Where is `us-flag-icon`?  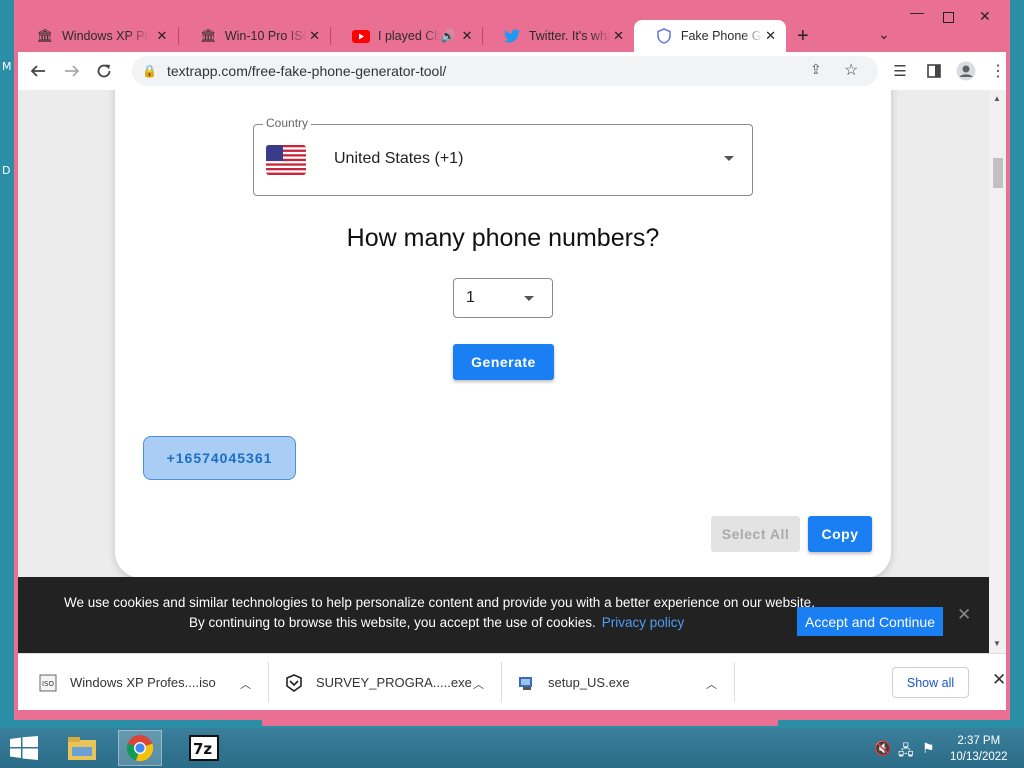
us-flag-icon is located at coordinates (286, 160).